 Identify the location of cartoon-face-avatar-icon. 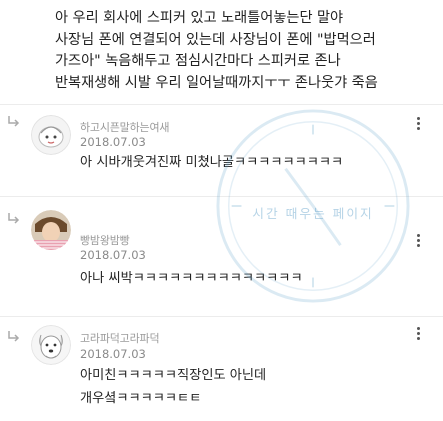
(51, 135).